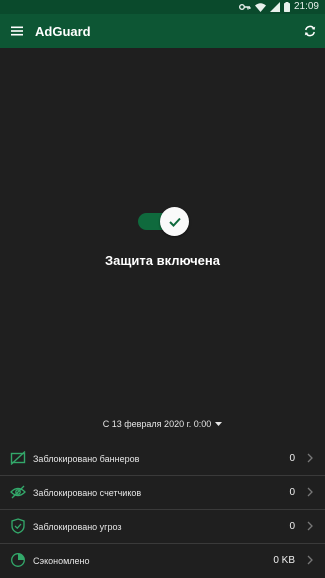  I want to click on tracker-blocked-icon, so click(18, 492).